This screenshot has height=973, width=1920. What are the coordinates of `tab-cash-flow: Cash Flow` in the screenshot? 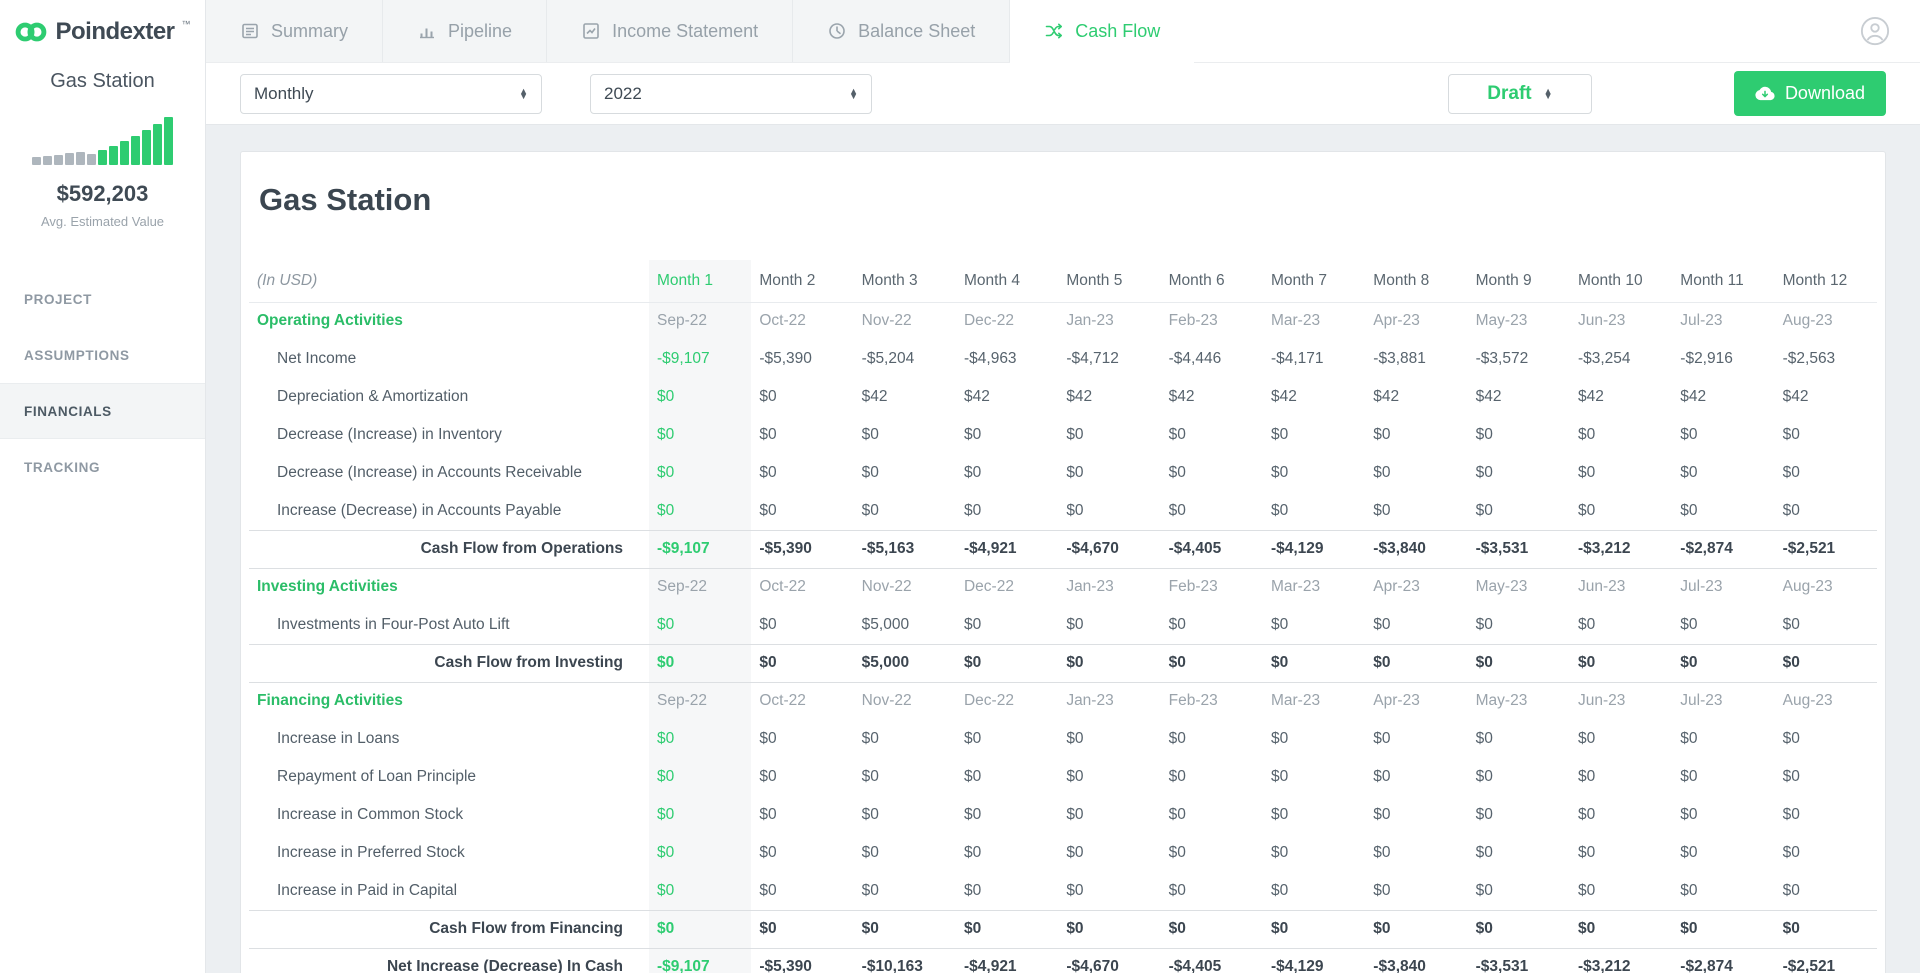 It's located at (1102, 31).